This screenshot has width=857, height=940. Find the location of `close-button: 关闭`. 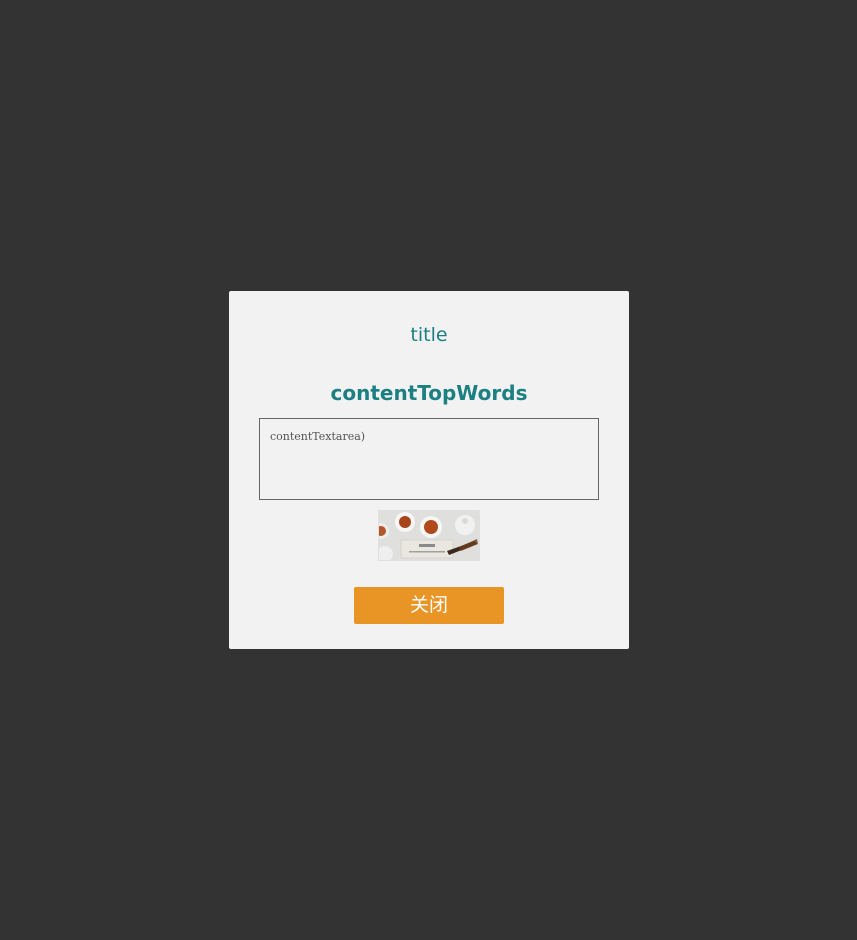

close-button: 关闭 is located at coordinates (429, 605).